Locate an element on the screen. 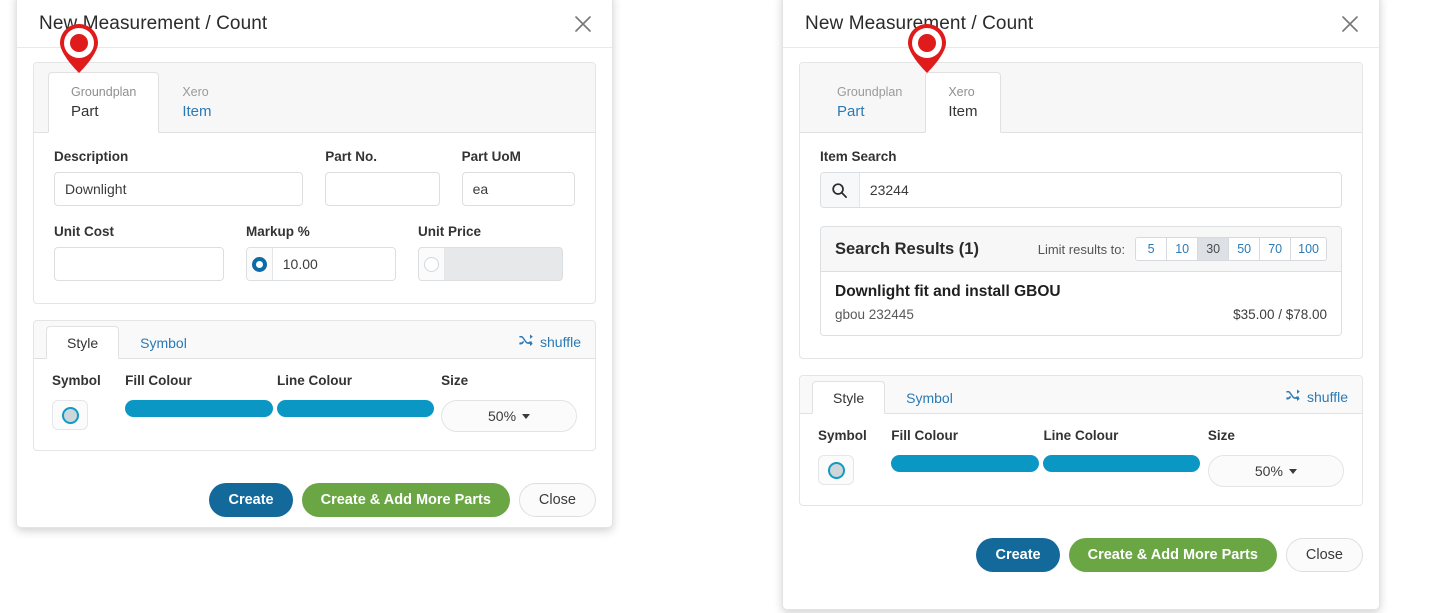  shuffle-icon is located at coordinates (1292, 397).